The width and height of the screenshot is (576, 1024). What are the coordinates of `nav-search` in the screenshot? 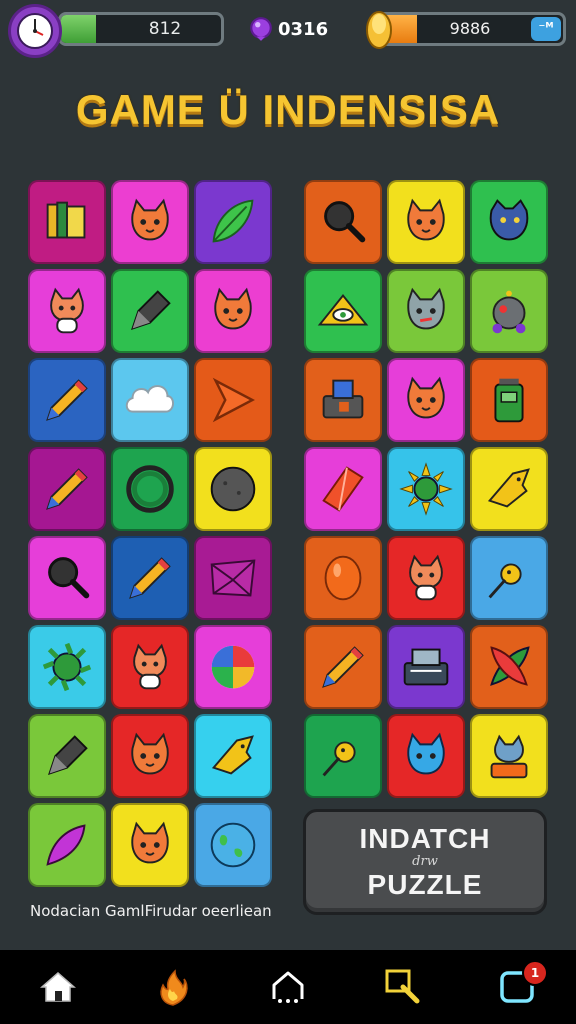 It's located at (403, 987).